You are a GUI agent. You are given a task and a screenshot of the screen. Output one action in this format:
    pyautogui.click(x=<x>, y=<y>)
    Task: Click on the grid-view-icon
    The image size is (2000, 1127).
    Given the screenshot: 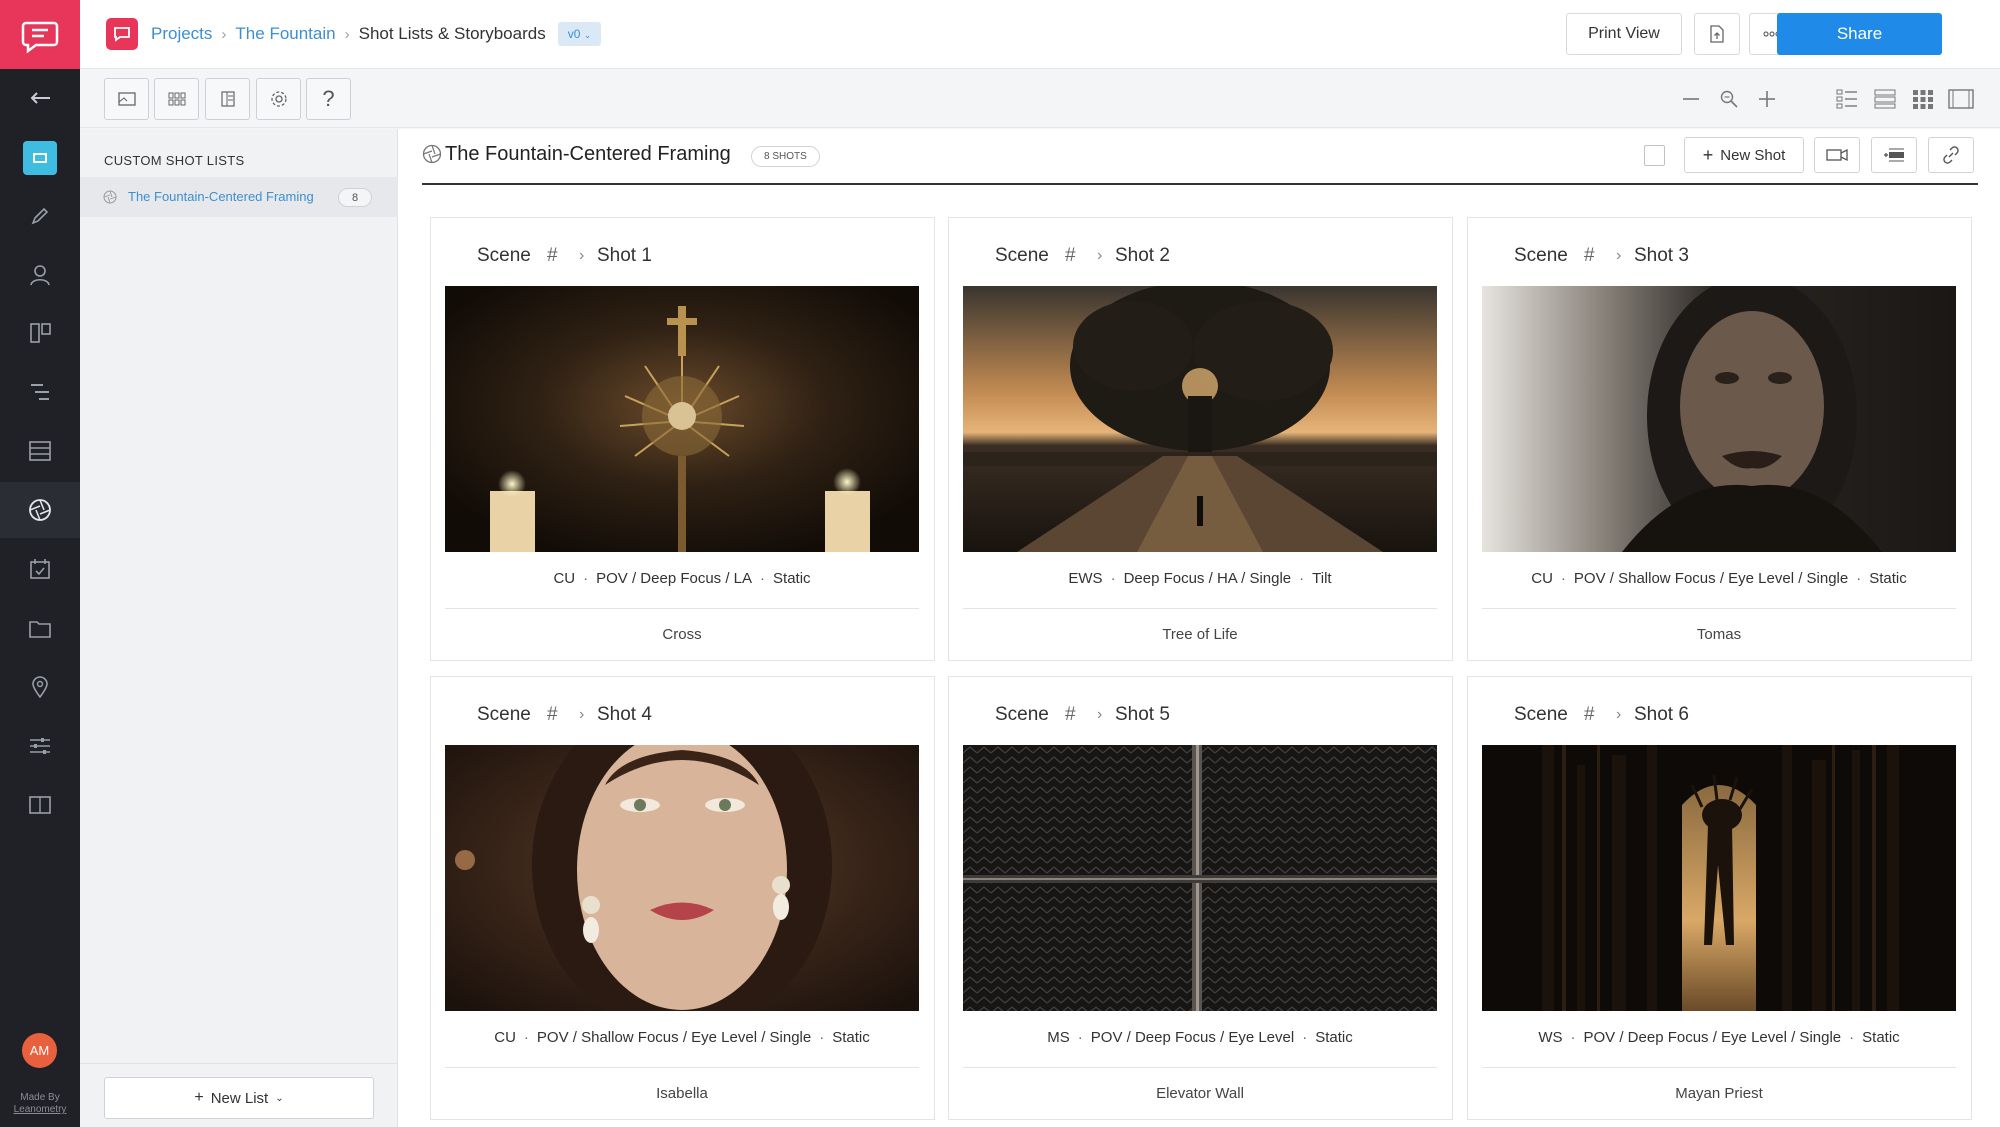 What is the action you would take?
    pyautogui.click(x=1923, y=99)
    